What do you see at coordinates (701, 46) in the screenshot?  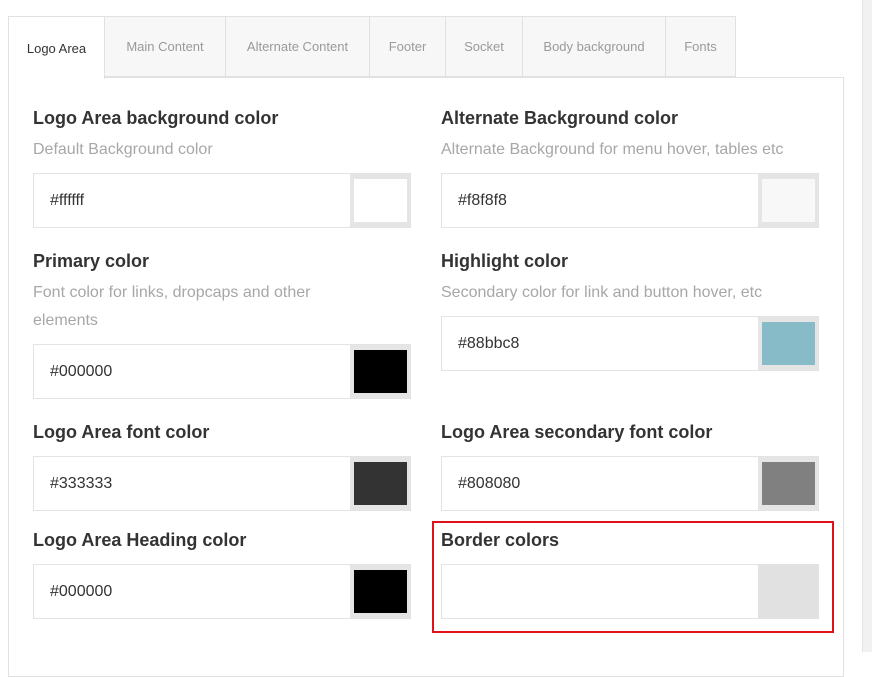 I see `tab-fonts: Fonts` at bounding box center [701, 46].